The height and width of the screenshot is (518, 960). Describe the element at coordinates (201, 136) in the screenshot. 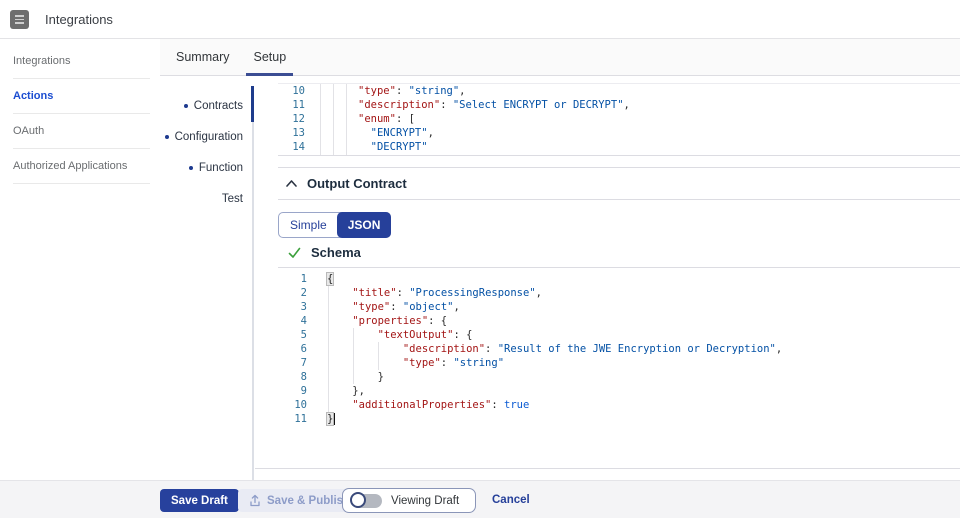

I see `subnav-item-configuration: Configuration` at that location.